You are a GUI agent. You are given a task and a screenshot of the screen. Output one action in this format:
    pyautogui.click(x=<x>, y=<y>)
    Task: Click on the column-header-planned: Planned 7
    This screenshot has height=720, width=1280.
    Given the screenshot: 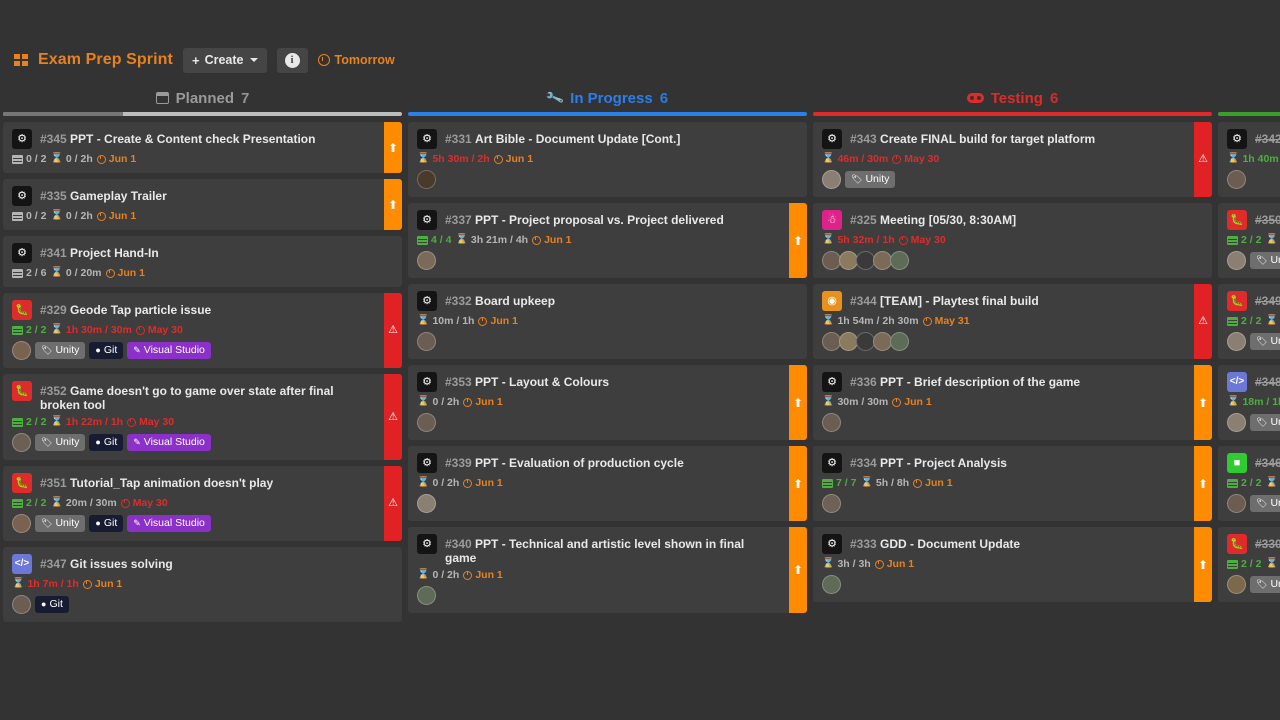 What is the action you would take?
    pyautogui.click(x=202, y=98)
    